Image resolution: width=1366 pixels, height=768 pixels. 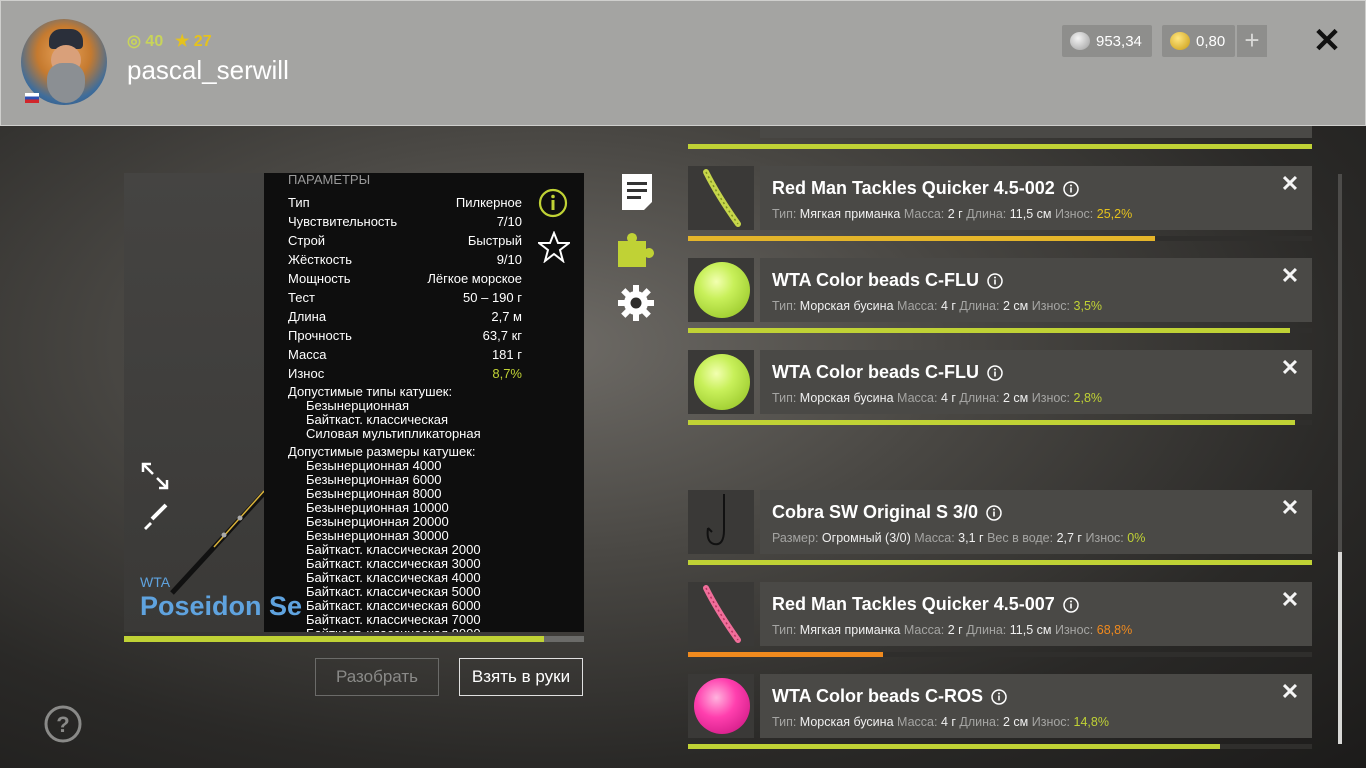 What do you see at coordinates (637, 192) in the screenshot?
I see `document-icon` at bounding box center [637, 192].